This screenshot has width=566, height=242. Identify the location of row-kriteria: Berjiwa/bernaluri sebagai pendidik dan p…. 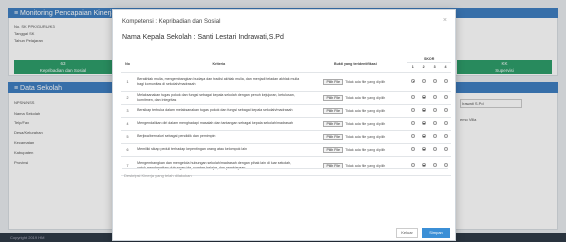
(219, 137).